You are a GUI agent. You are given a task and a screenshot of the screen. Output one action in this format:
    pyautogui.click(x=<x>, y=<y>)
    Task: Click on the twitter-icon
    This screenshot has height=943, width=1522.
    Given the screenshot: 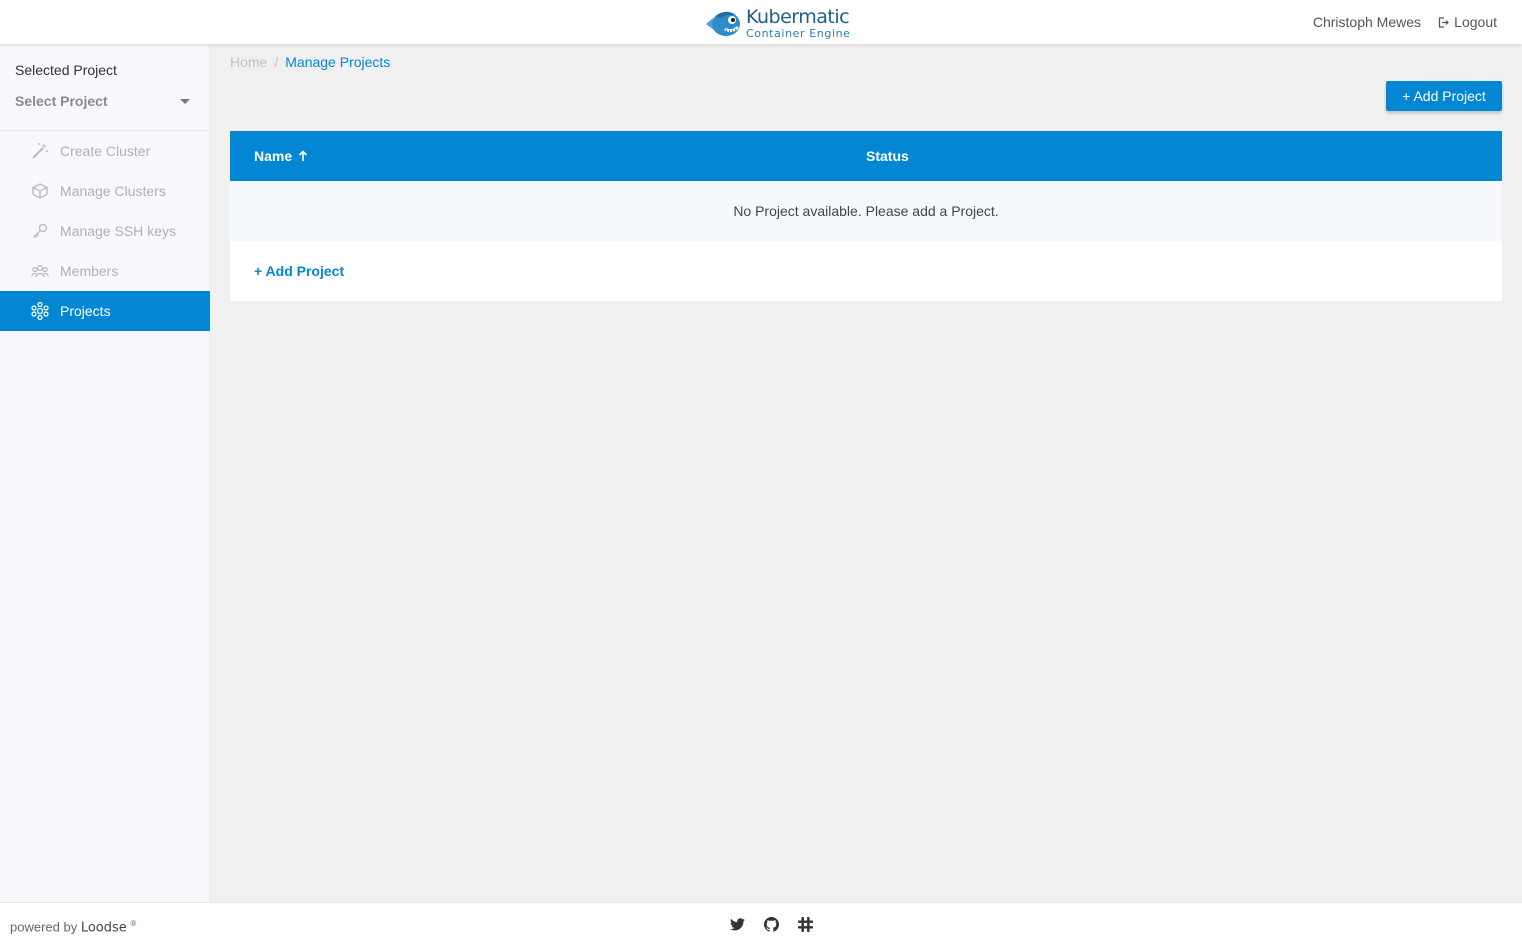 What is the action you would take?
    pyautogui.click(x=737, y=924)
    